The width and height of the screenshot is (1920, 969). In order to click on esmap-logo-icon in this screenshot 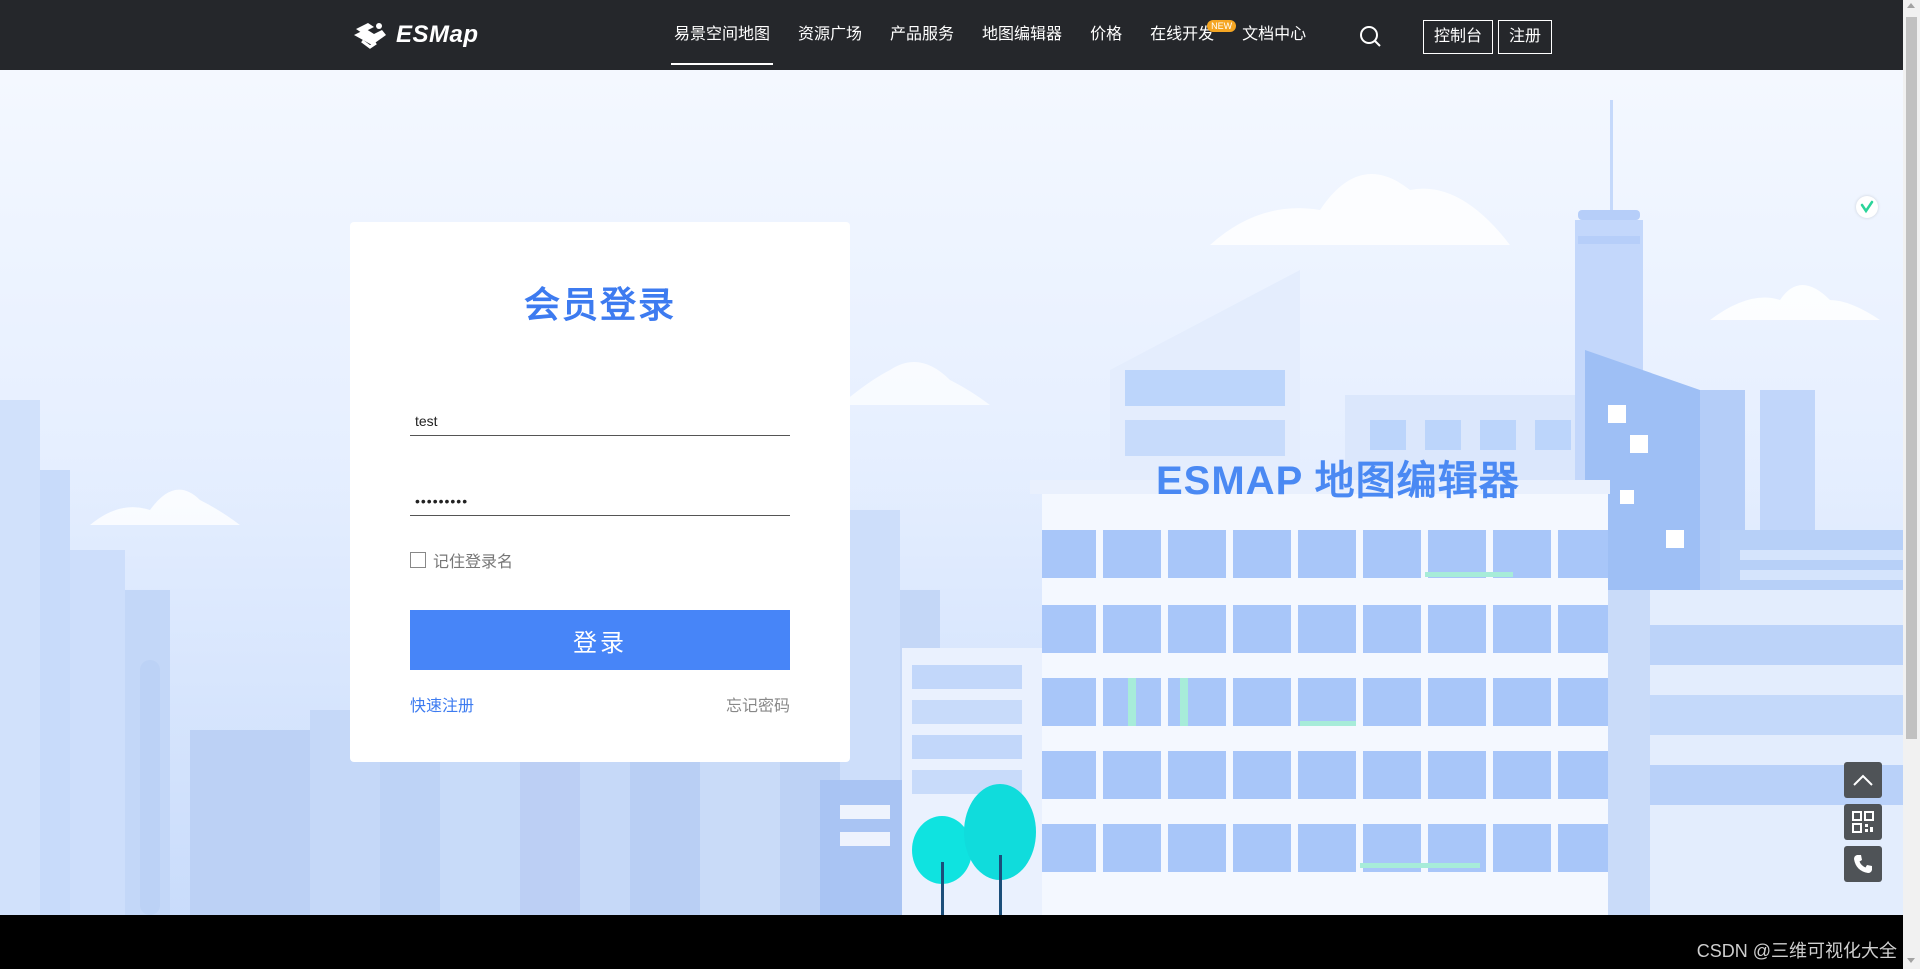, I will do `click(370, 36)`.